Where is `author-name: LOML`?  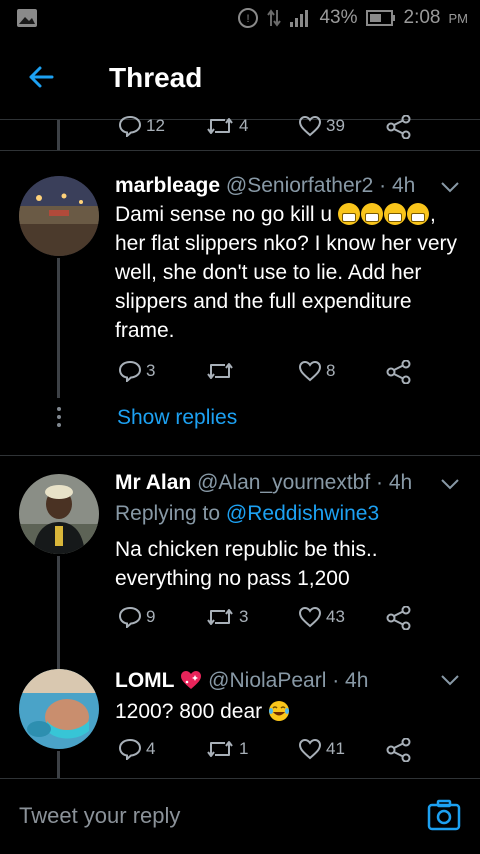 author-name: LOML is located at coordinates (144, 680).